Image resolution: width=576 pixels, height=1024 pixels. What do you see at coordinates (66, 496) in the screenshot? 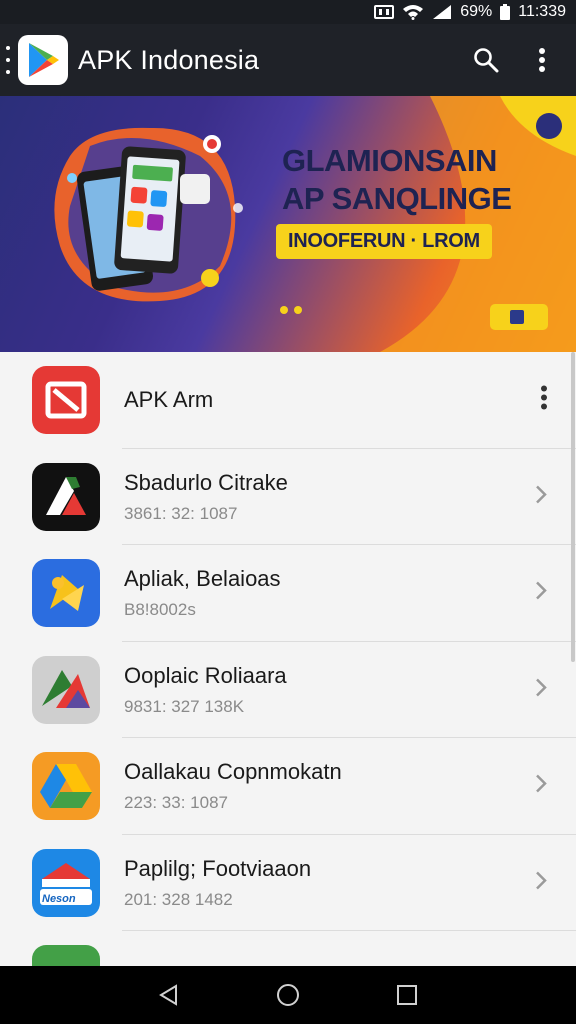
I see `app-icon-black` at bounding box center [66, 496].